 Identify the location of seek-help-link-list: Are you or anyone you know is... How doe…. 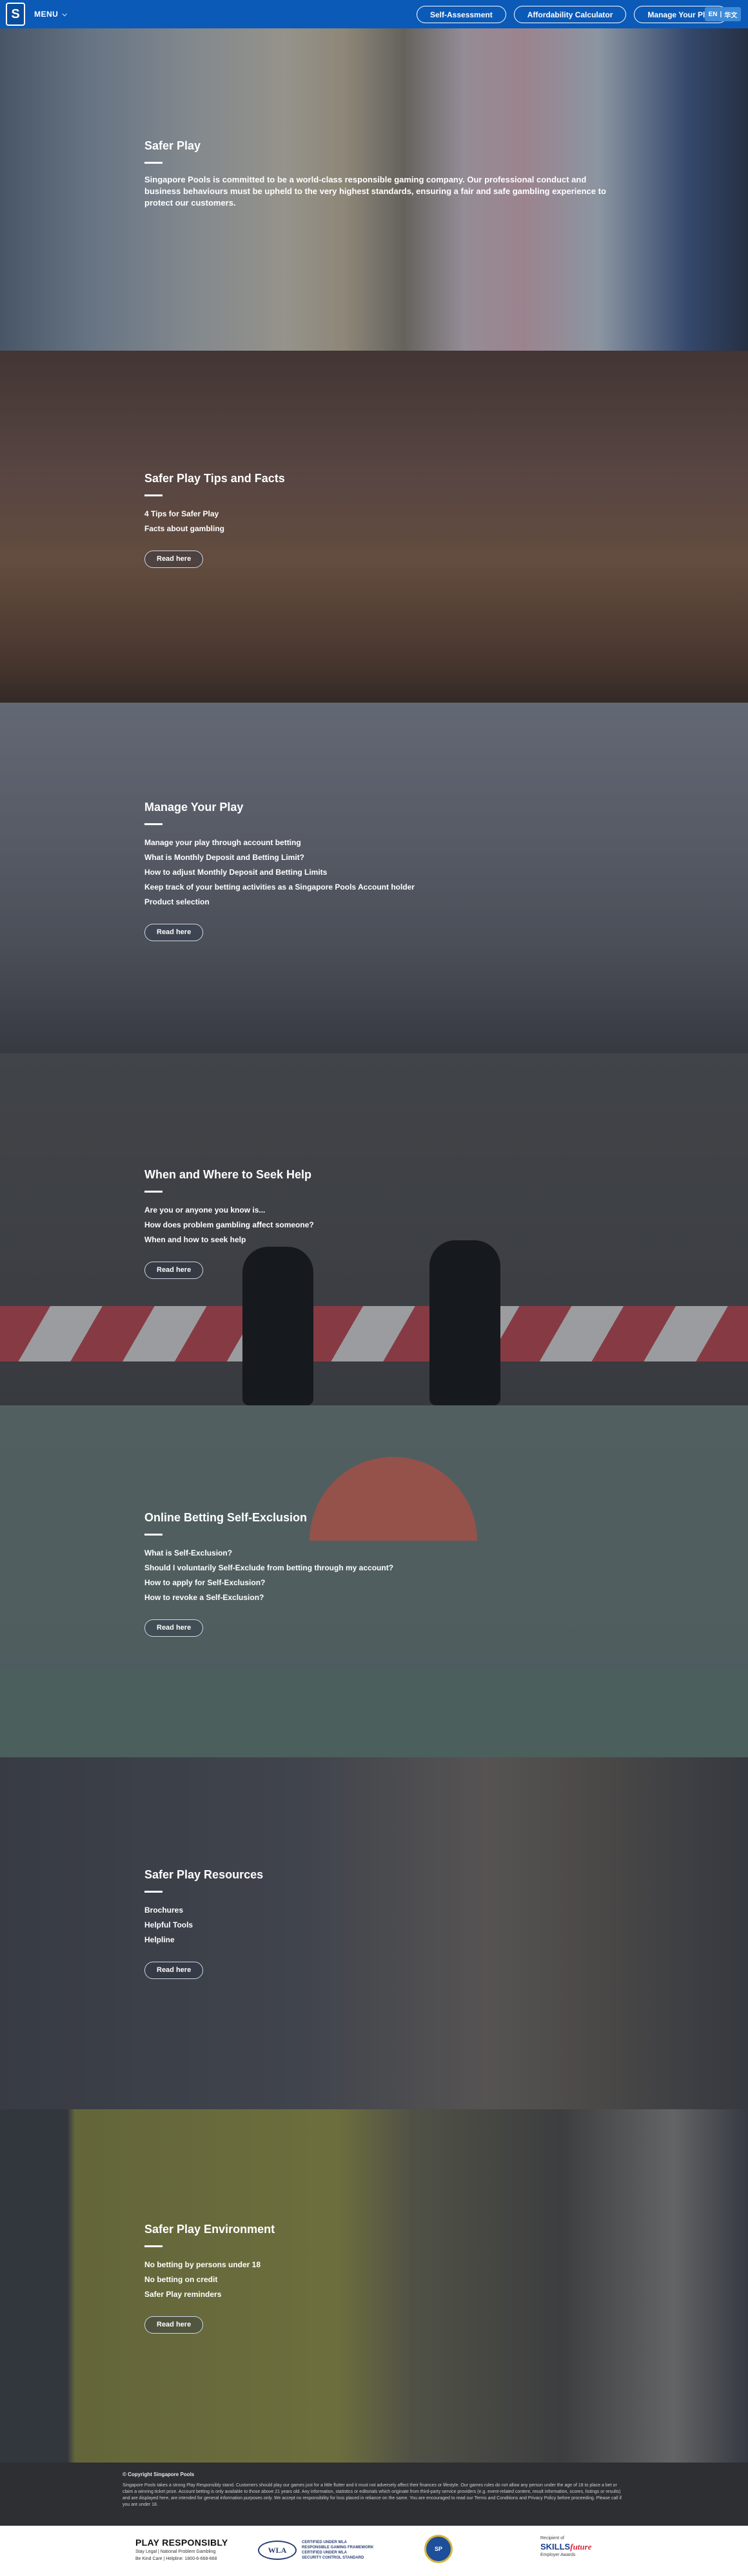
(376, 1225).